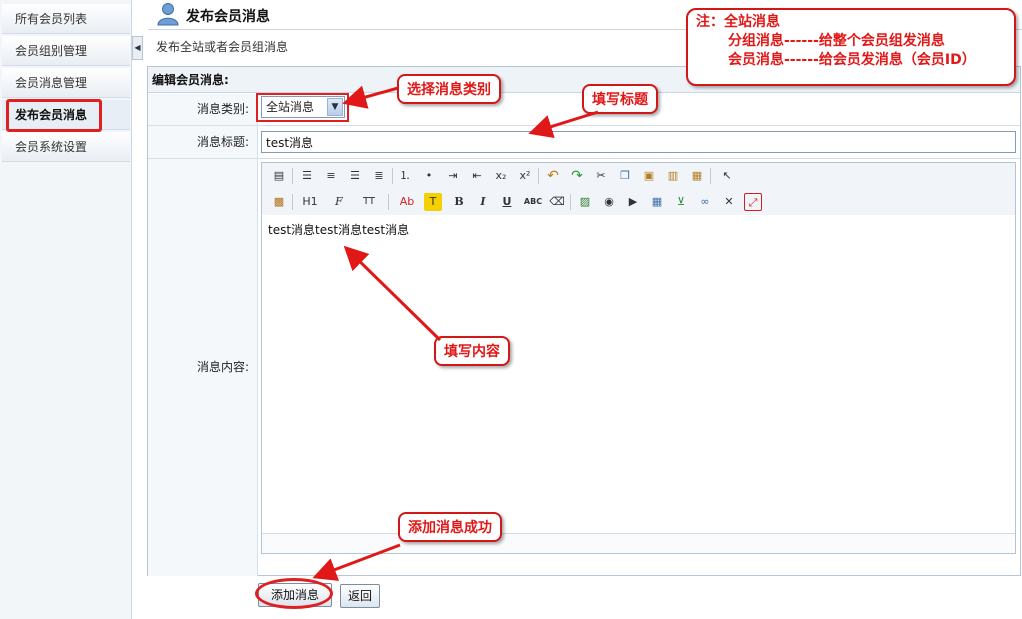  Describe the element at coordinates (681, 202) in the screenshot. I see `horizontal-rule-icon: ⊻` at that location.